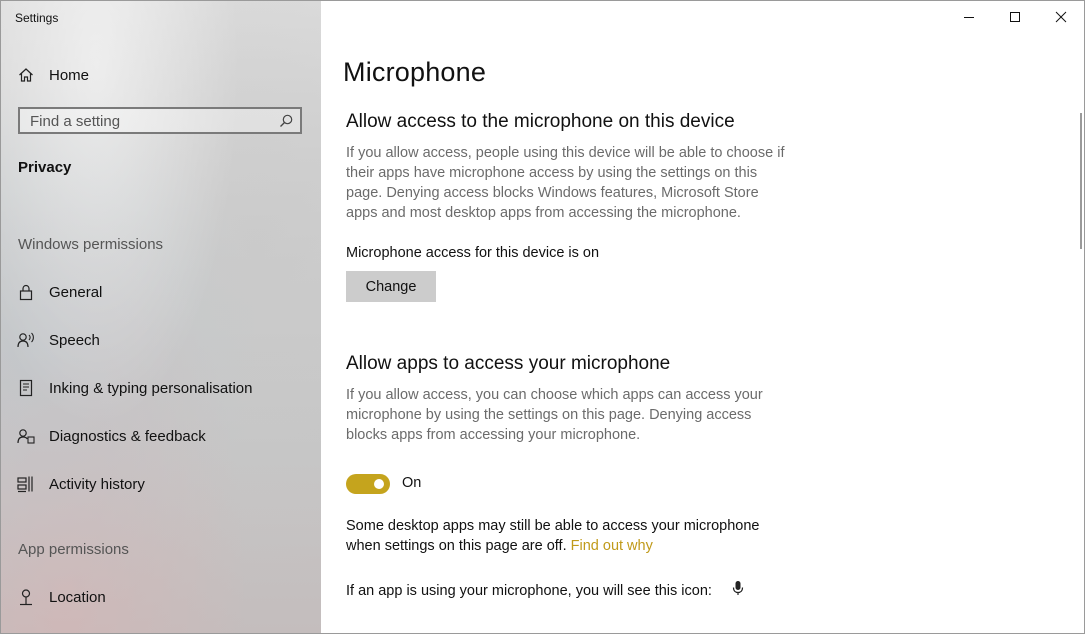 The image size is (1085, 634). I want to click on sidebar-item-home: Home, so click(161, 75).